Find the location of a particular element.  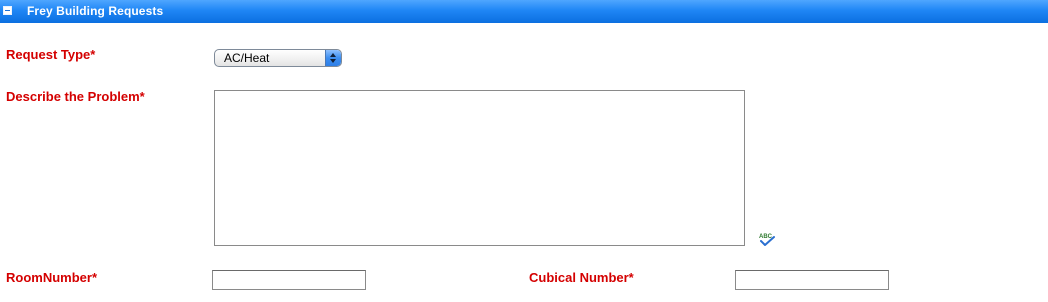

minus-icon is located at coordinates (7, 10).